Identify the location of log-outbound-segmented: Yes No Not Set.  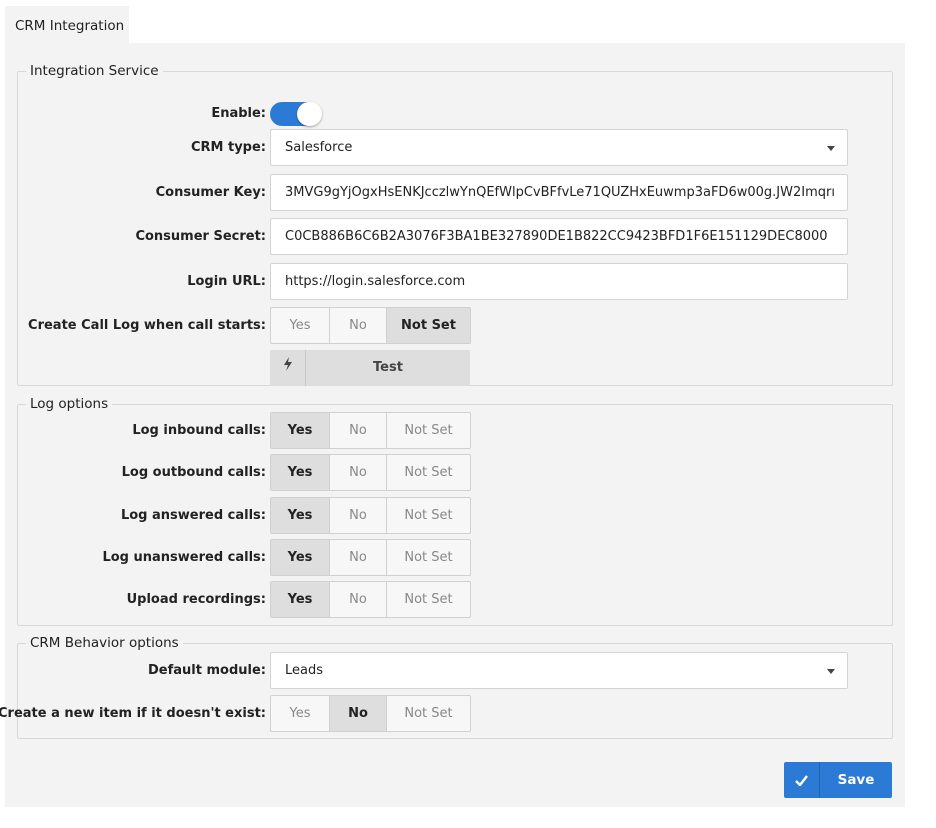
(370, 472).